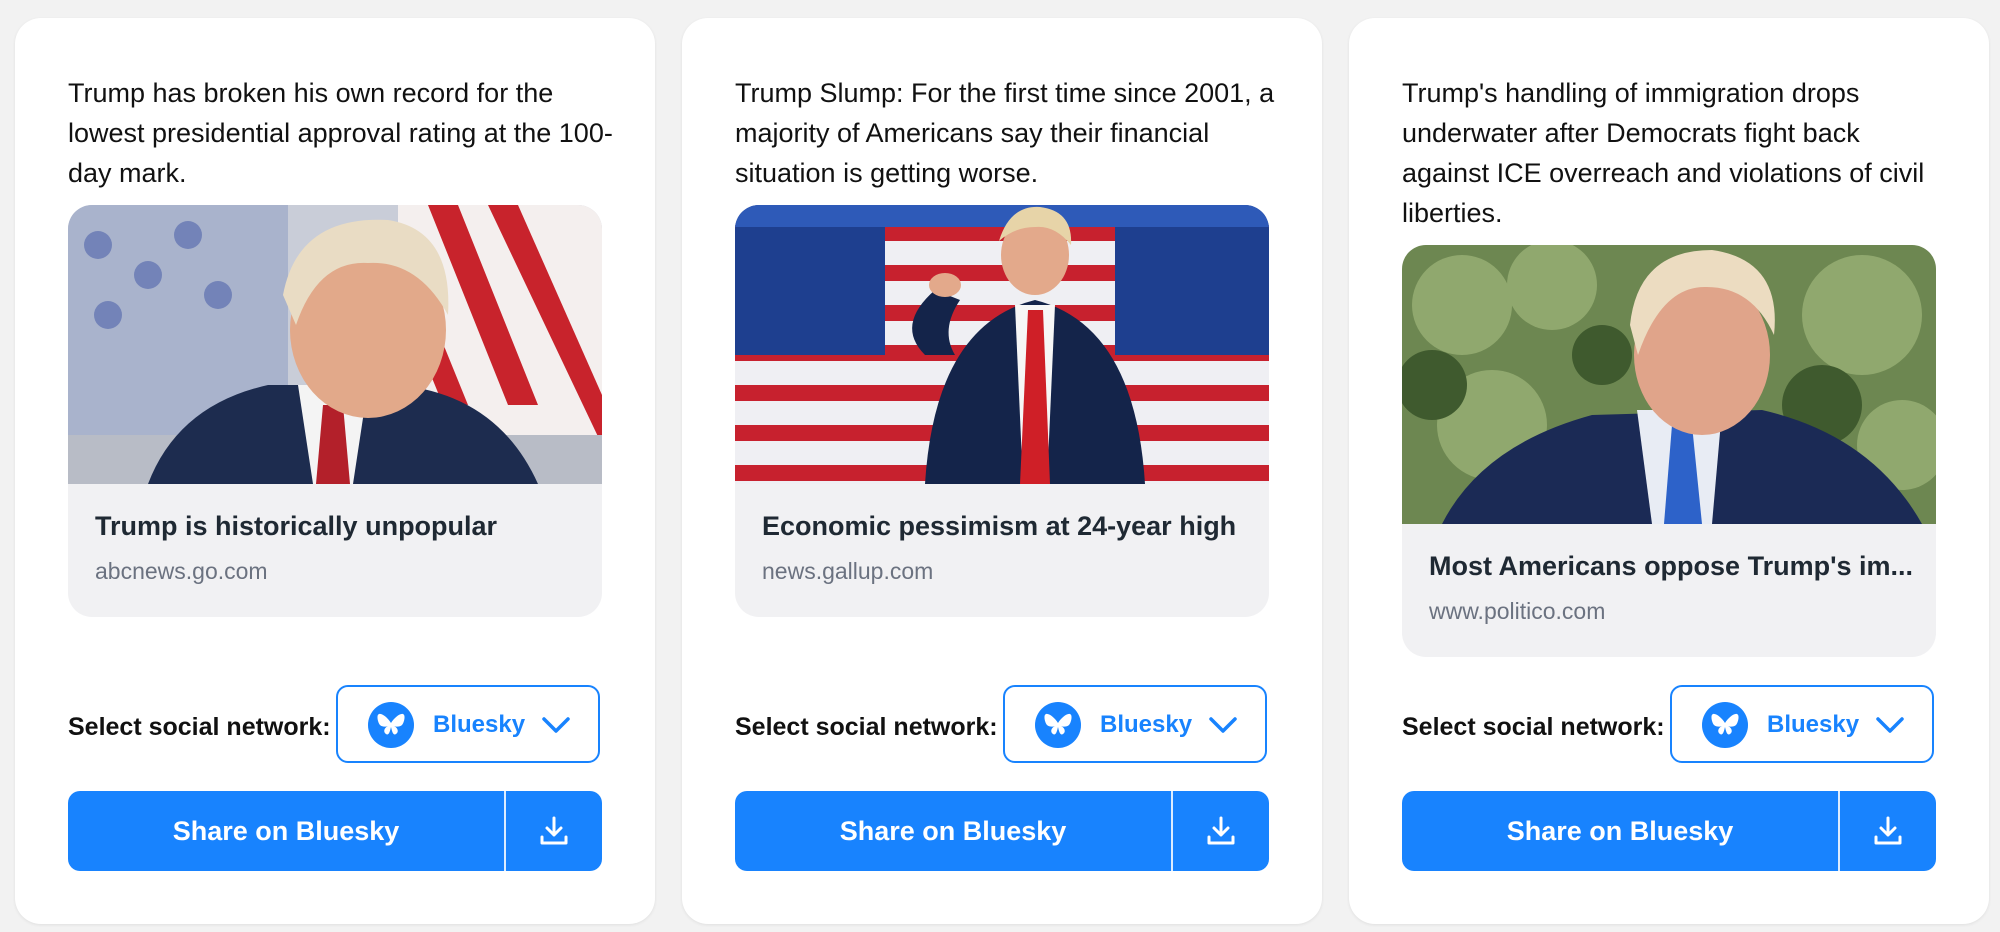 The image size is (2000, 932). What do you see at coordinates (1517, 611) in the screenshot?
I see `link-domain: www.politico.com` at bounding box center [1517, 611].